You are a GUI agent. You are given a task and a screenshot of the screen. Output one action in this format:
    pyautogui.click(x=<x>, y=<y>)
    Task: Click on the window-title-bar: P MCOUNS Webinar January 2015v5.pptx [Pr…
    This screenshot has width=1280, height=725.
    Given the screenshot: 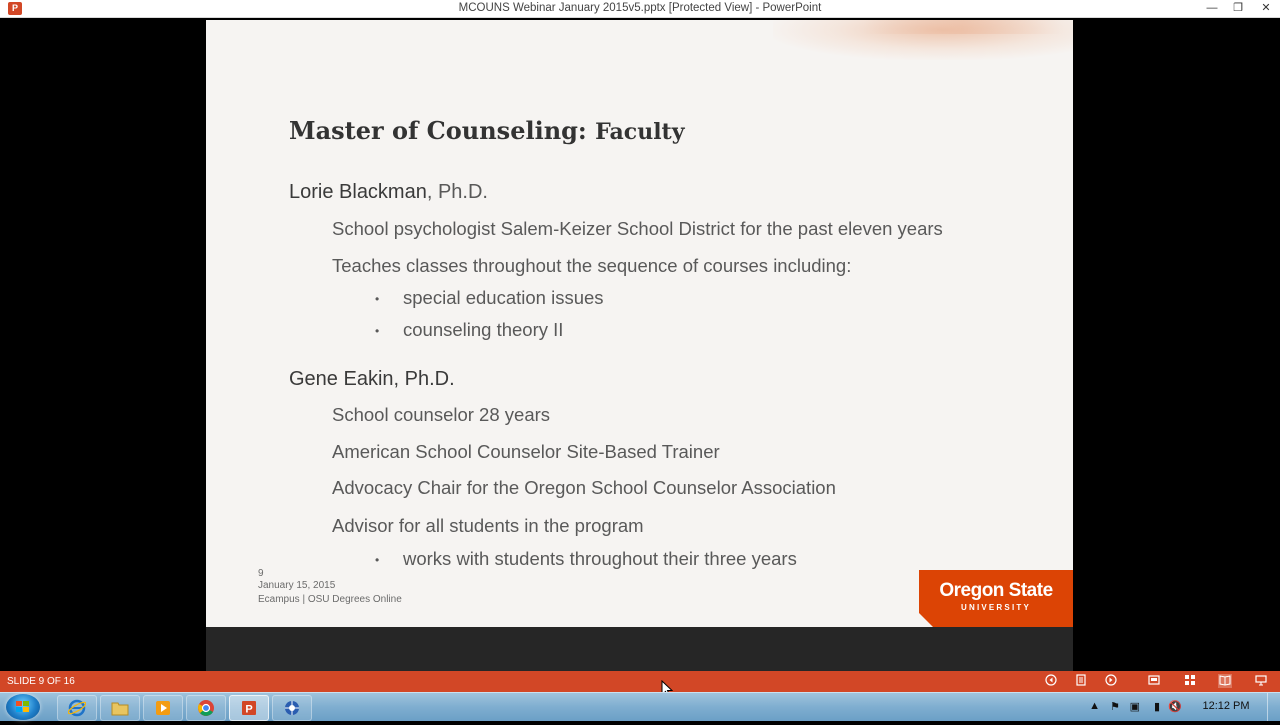 What is the action you would take?
    pyautogui.click(x=640, y=9)
    